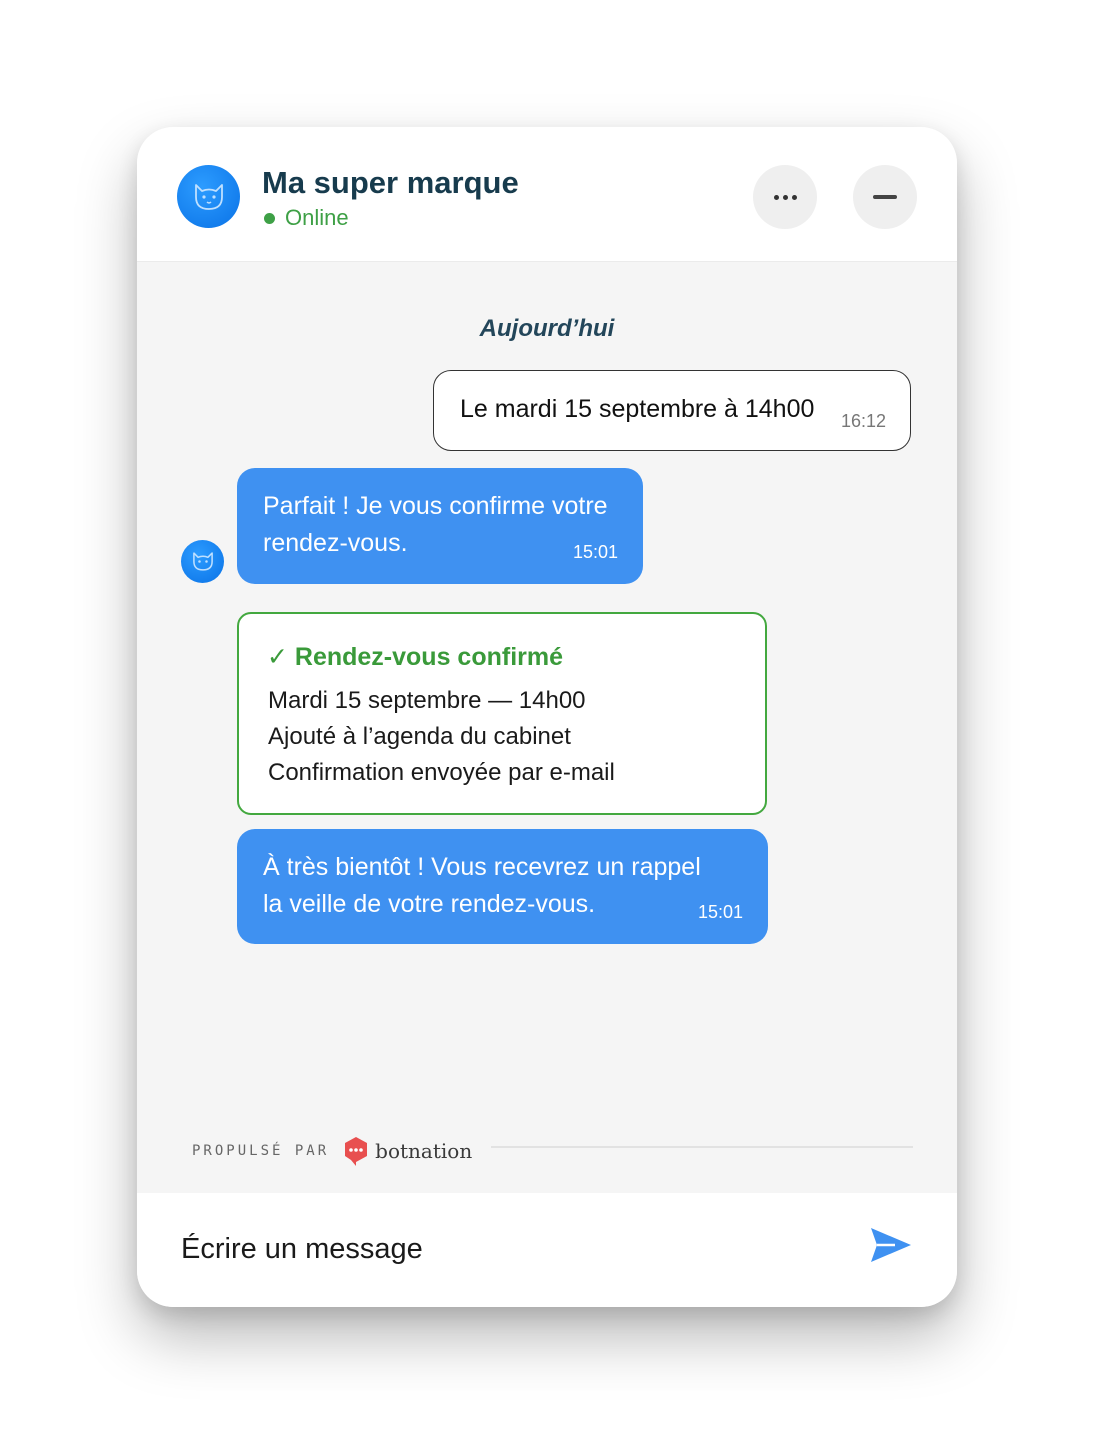  I want to click on message-input, so click(511, 1249).